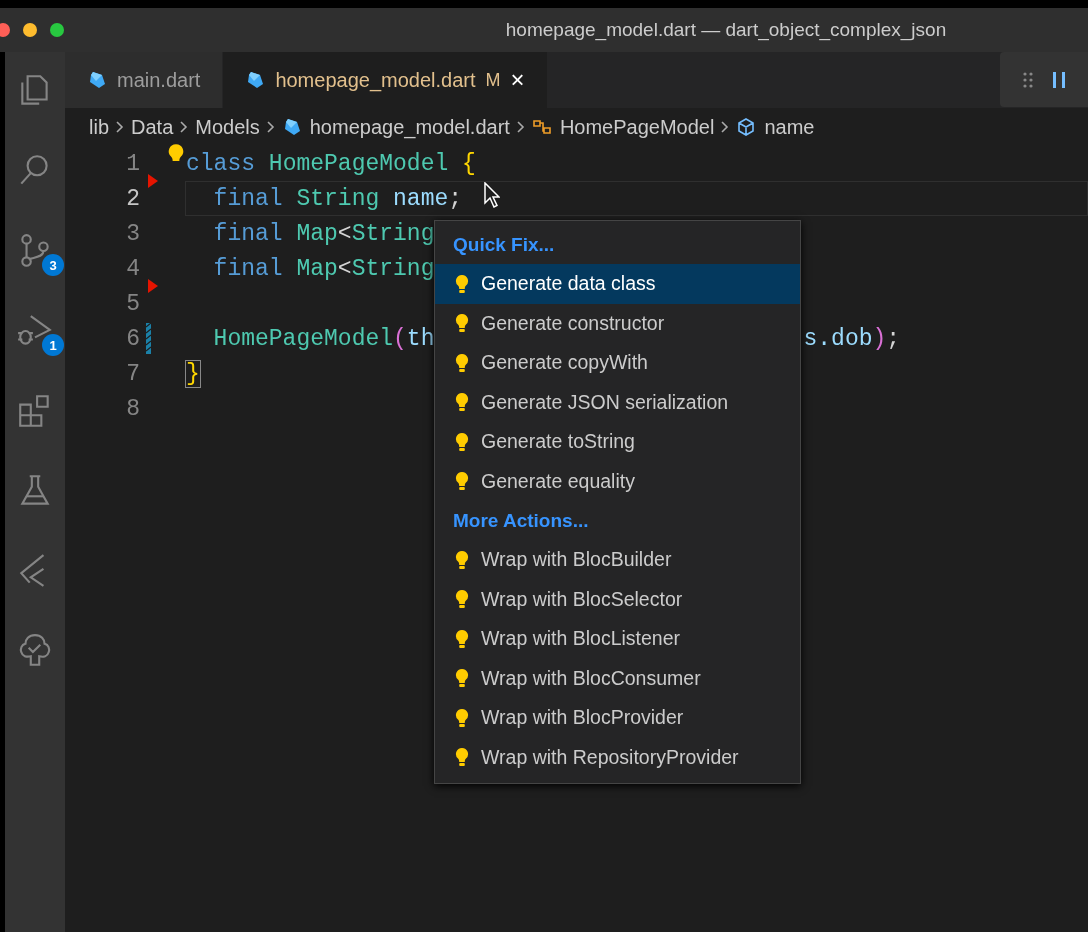 The height and width of the screenshot is (932, 1088). I want to click on menu-item: Generate JSON serialization, so click(617, 402).